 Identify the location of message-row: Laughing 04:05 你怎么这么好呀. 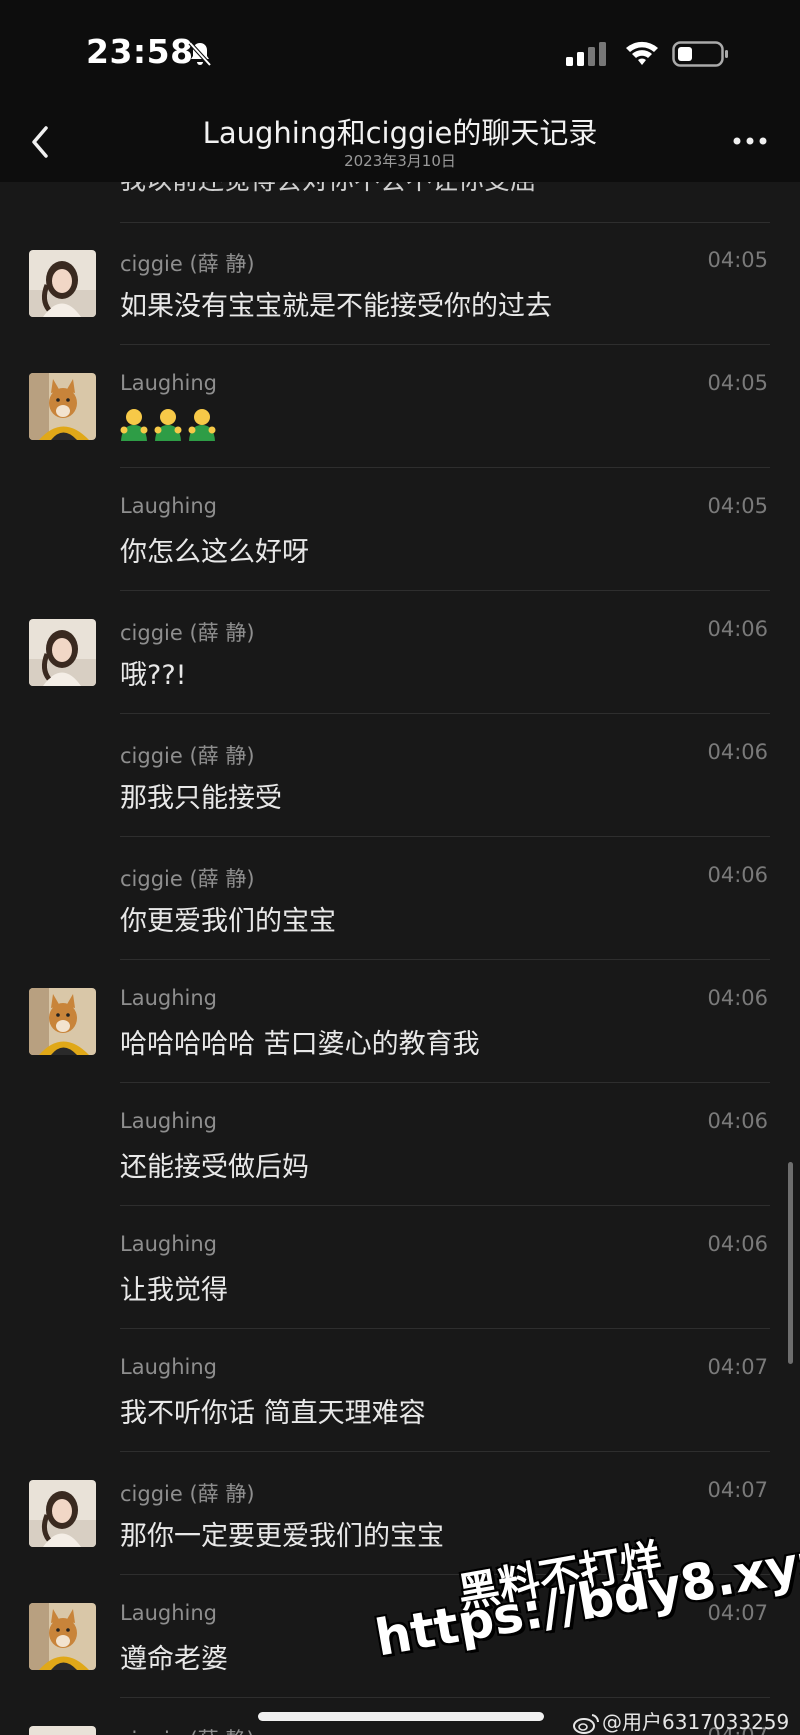
(400, 529).